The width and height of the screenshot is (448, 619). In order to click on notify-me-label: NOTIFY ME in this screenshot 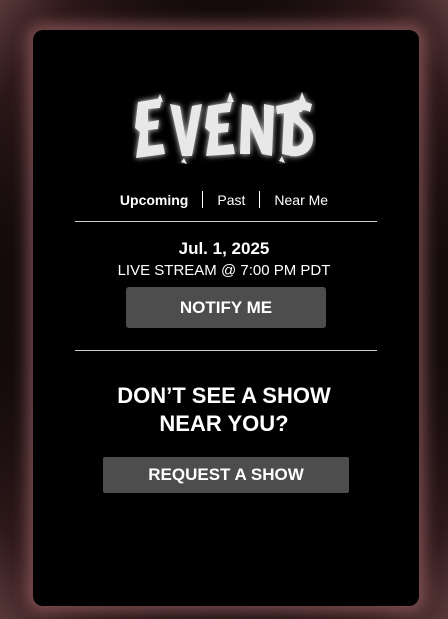, I will do `click(226, 307)`.